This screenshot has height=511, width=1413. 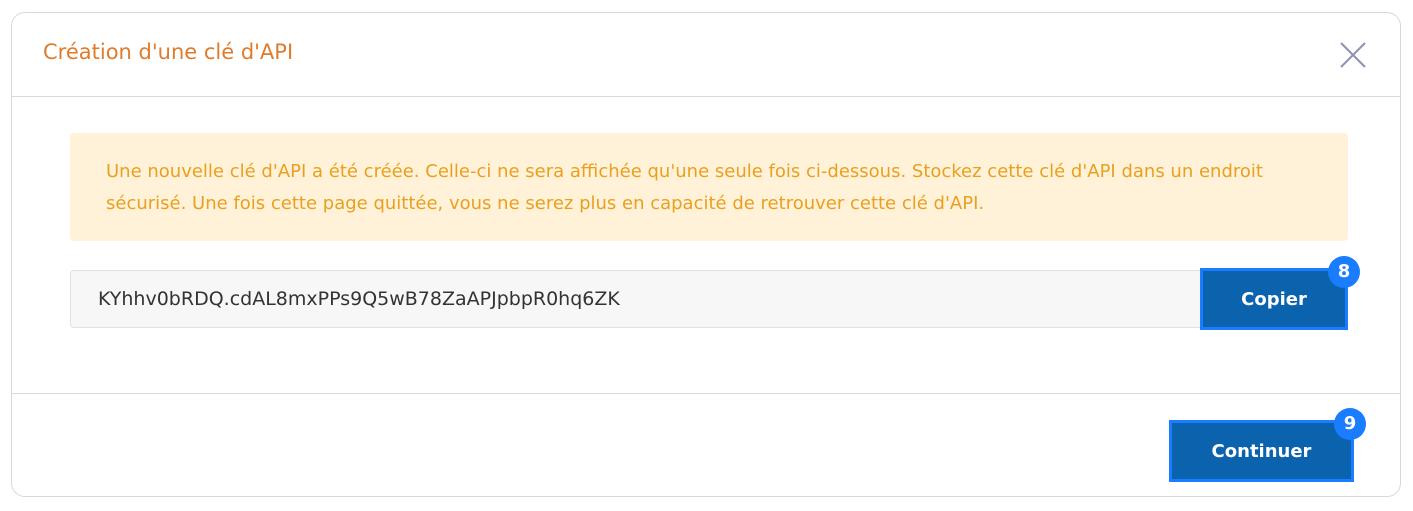 What do you see at coordinates (1261, 451) in the screenshot?
I see `continue-button: Continuer` at bounding box center [1261, 451].